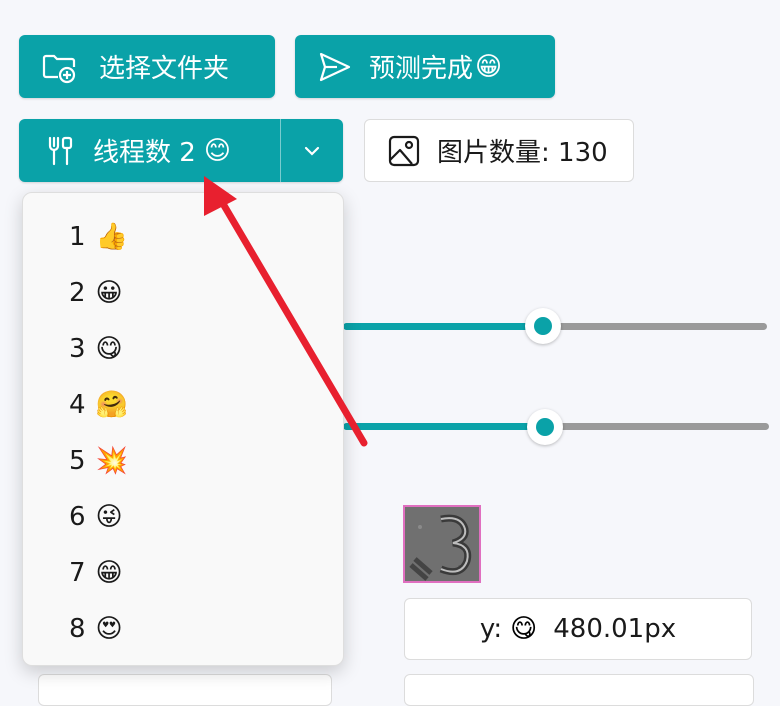  I want to click on chevron-down-icon, so click(312, 150).